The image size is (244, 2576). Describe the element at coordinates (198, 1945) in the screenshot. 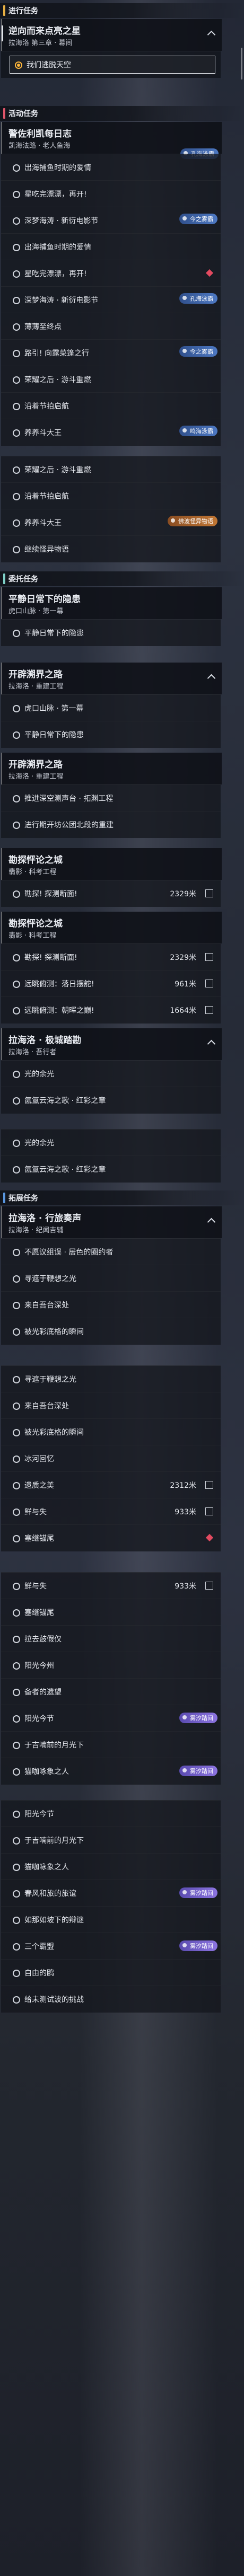

I see `event-badge: 雾汐踏间` at that location.